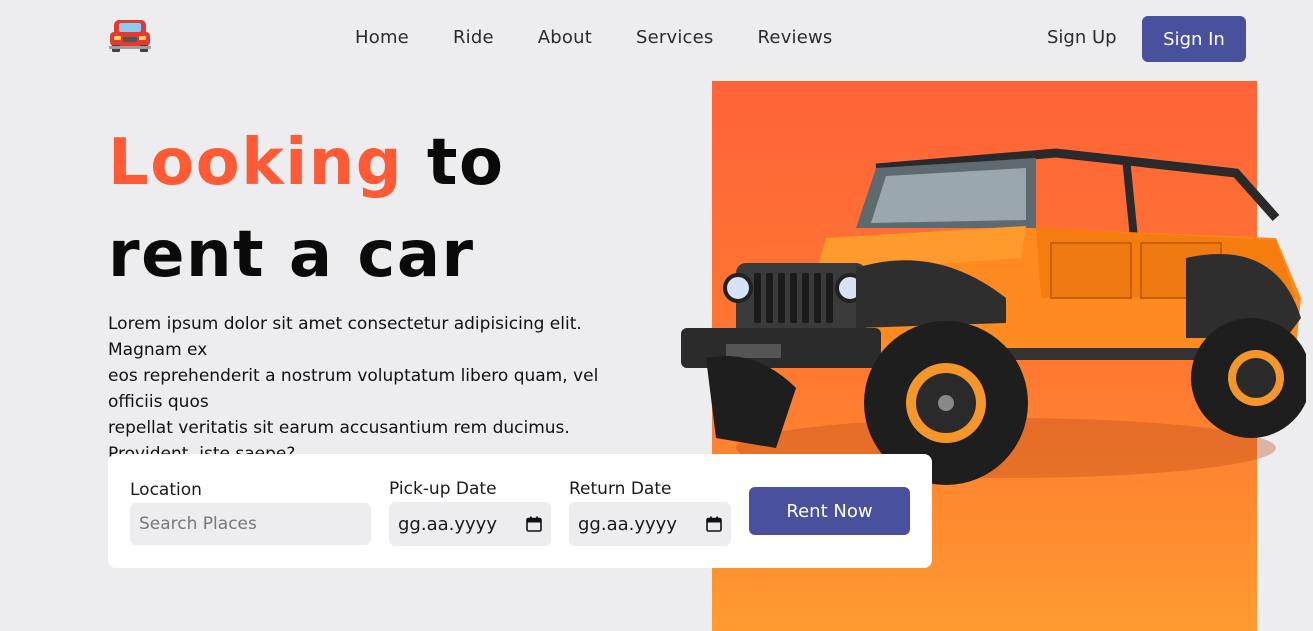 The height and width of the screenshot is (631, 1313). Describe the element at coordinates (829, 511) in the screenshot. I see `rent-now-button: Rent Now` at that location.